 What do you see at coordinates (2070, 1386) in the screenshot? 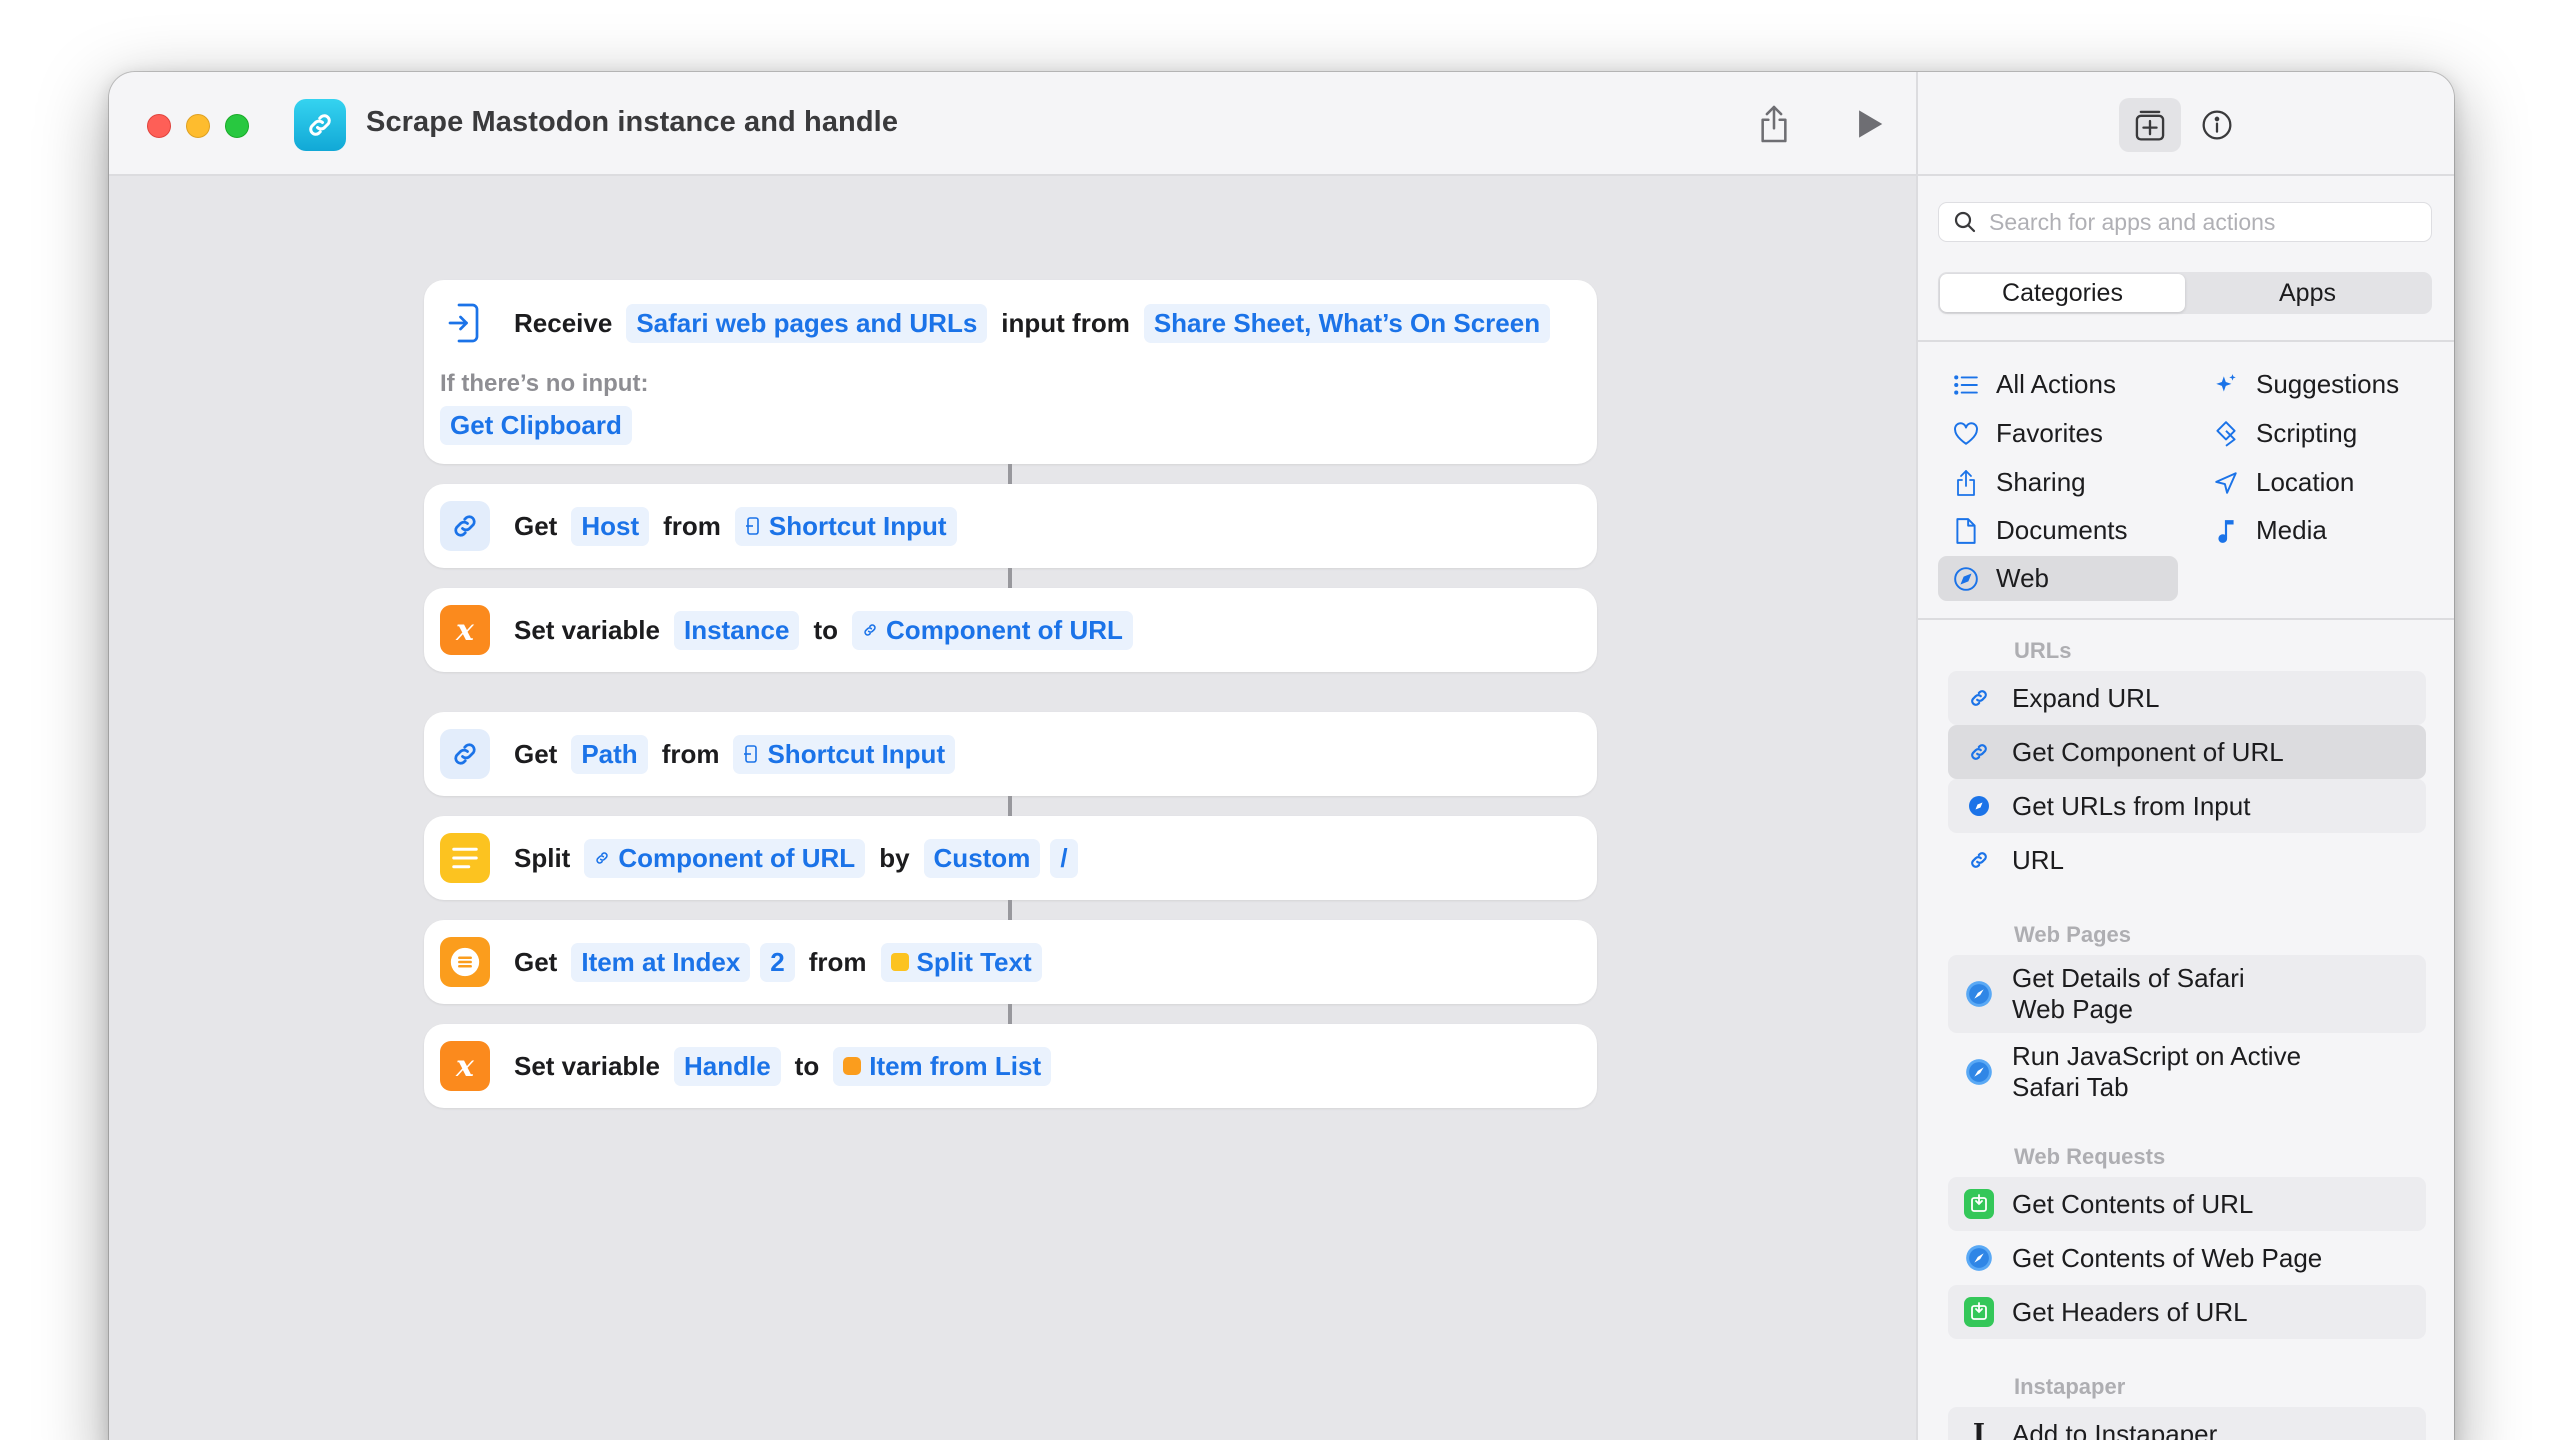
I see `section-header-instapaper: Instapaper` at bounding box center [2070, 1386].